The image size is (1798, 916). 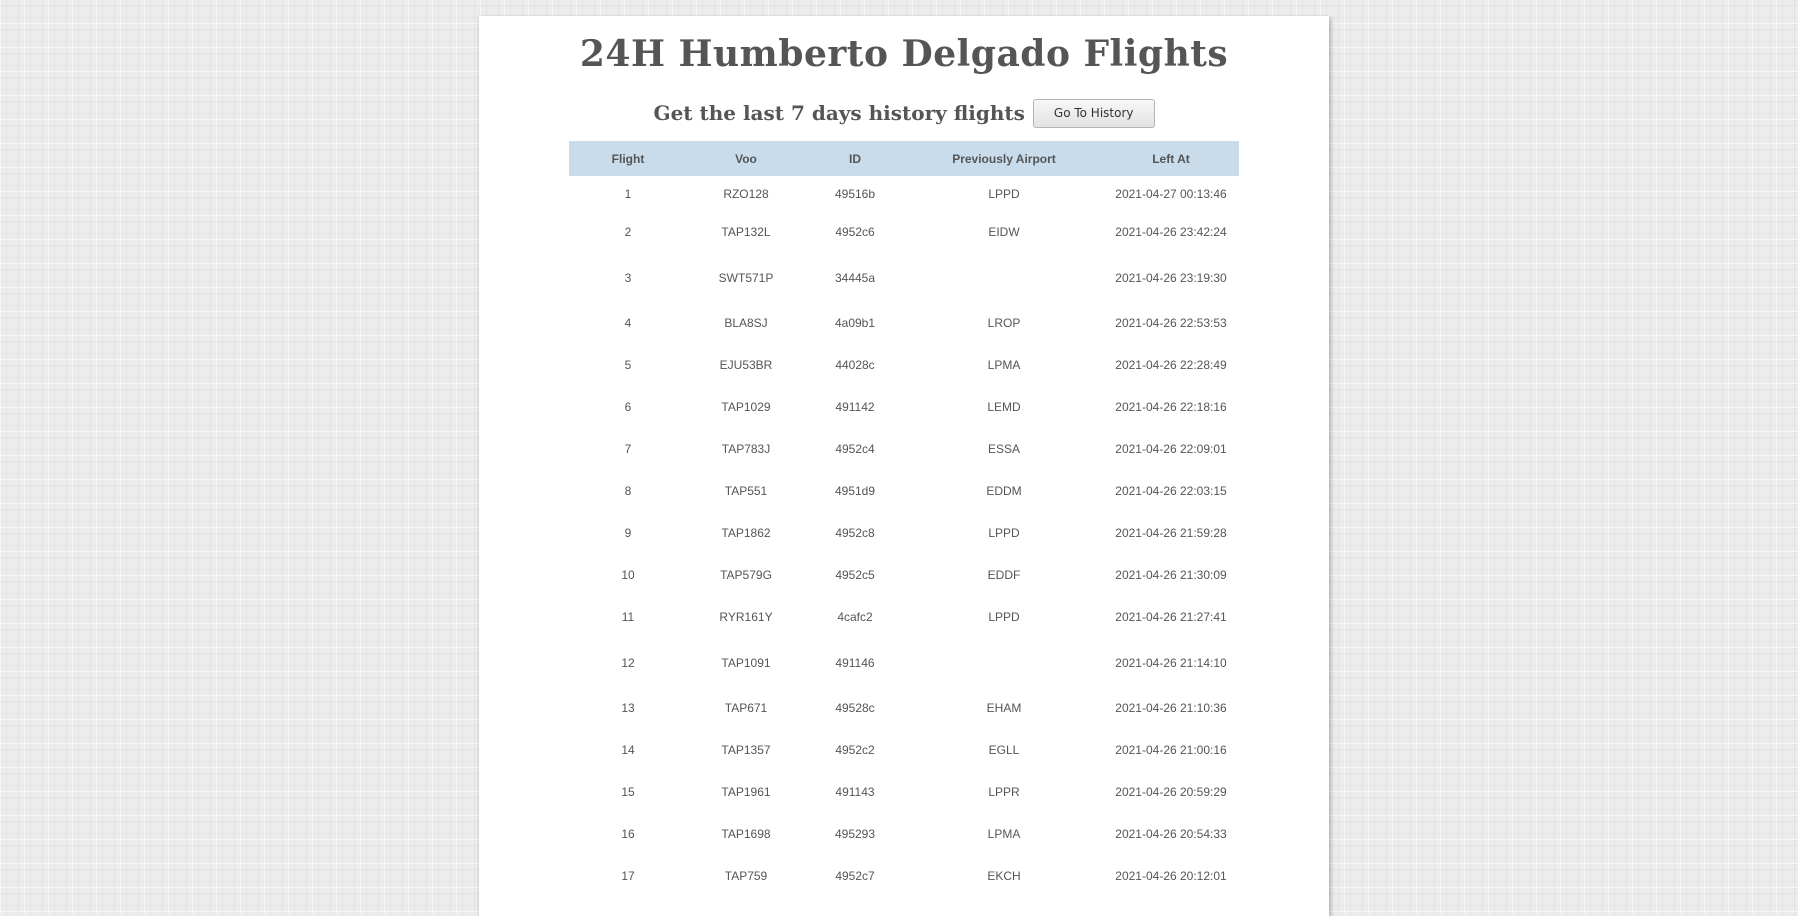 What do you see at coordinates (628, 876) in the screenshot?
I see `cell-flight: 17` at bounding box center [628, 876].